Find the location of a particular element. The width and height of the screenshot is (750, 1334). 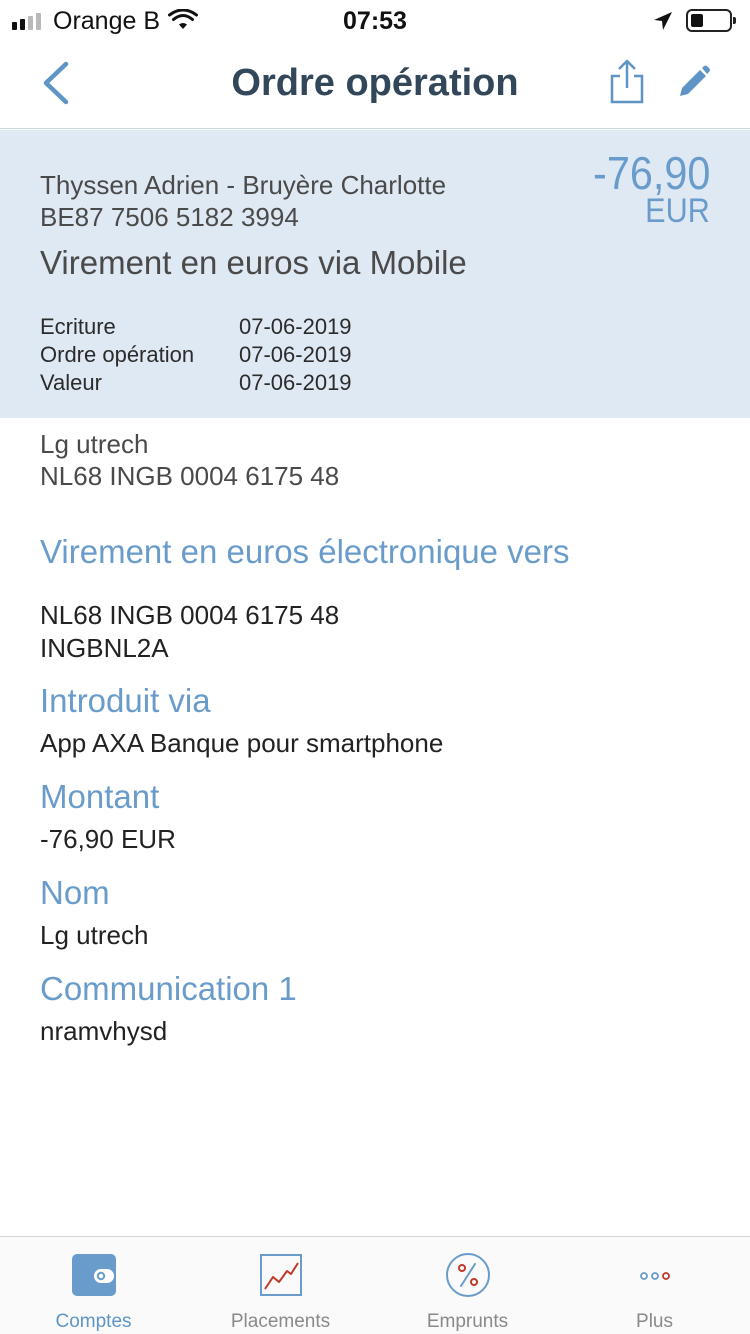

tab-comptes: Comptes is located at coordinates (93, 1285).